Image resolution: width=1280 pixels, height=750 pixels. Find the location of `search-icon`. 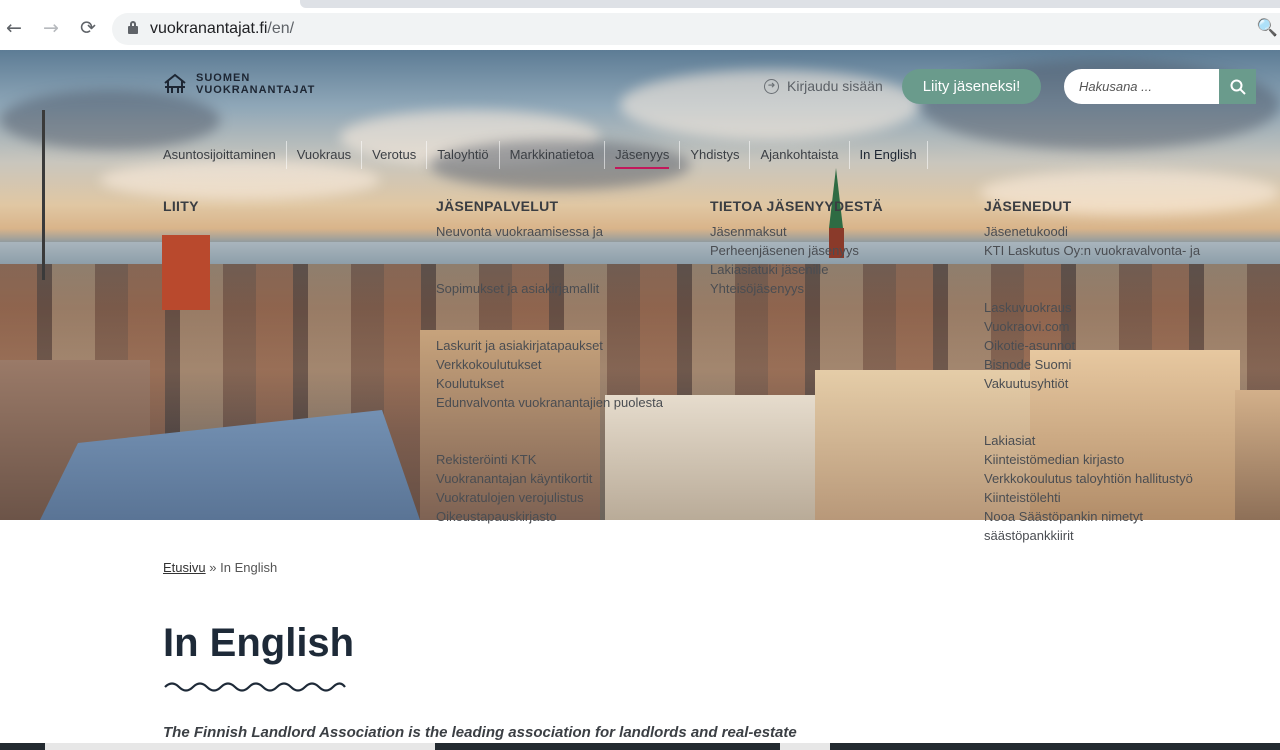

search-icon is located at coordinates (1238, 87).